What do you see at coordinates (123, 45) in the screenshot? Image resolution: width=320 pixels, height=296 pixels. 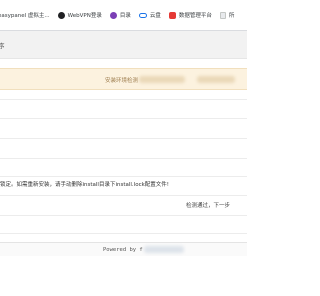 I see `page-header: 序` at bounding box center [123, 45].